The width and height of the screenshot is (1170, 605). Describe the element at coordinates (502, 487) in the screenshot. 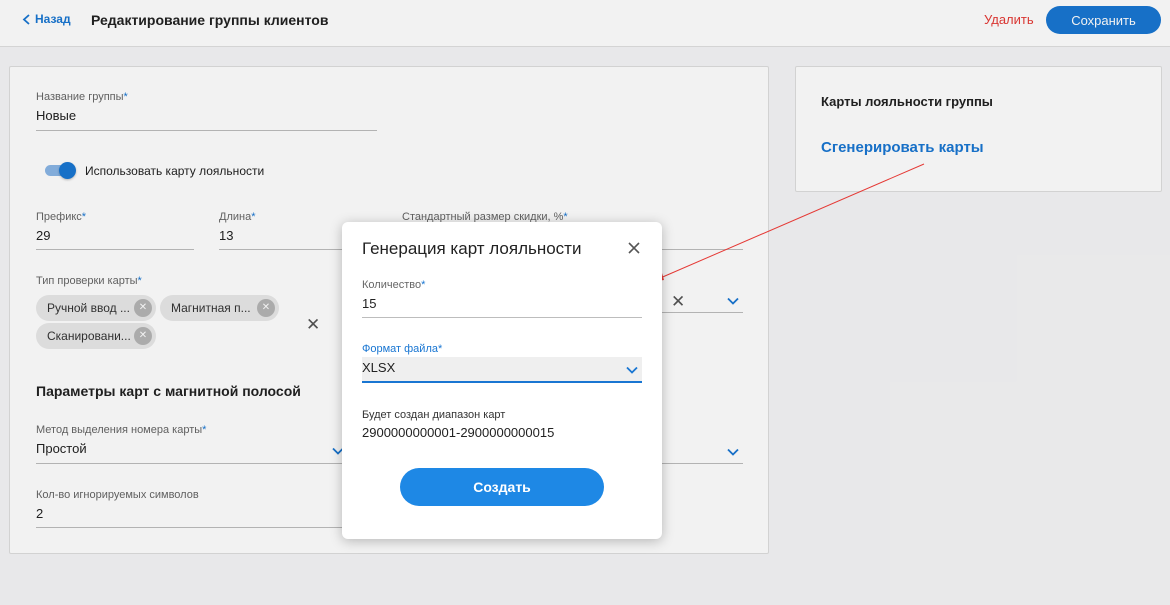

I see `create-button: Создать` at that location.